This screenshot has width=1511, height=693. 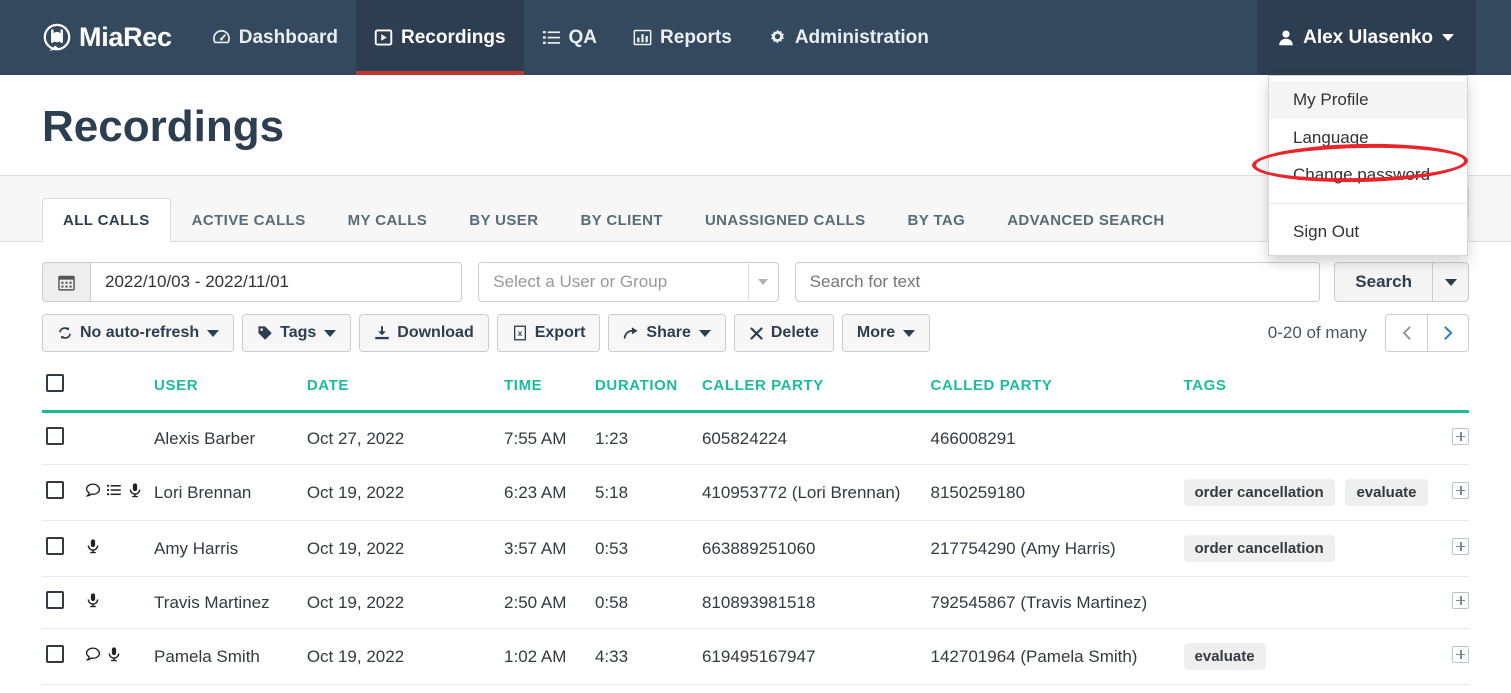 I want to click on calendar-icon, so click(x=66, y=282).